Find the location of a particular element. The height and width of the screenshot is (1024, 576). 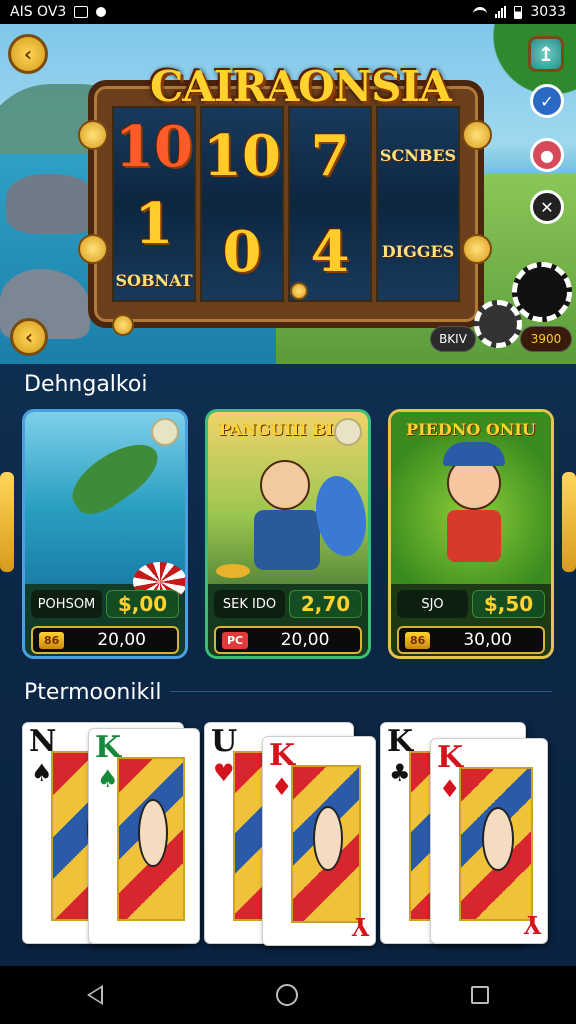

reel-symbol: 1 is located at coordinates (154, 223).